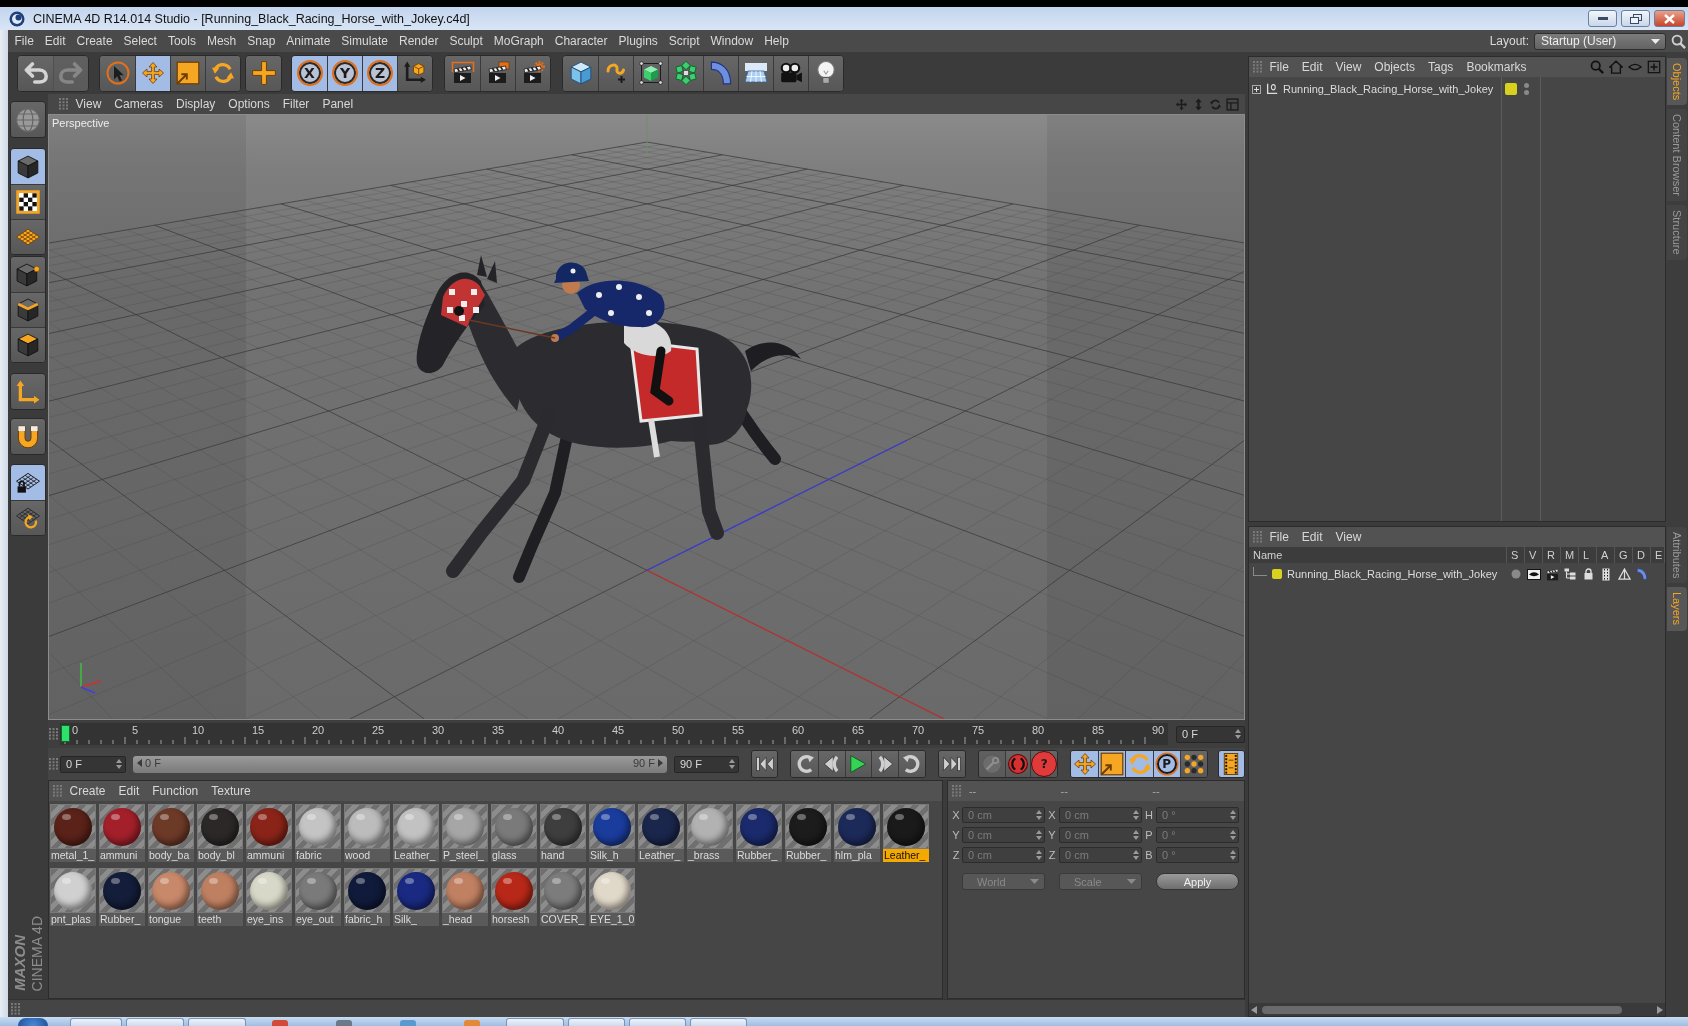 Image resolution: width=1688 pixels, height=1026 pixels. I want to click on previous-key-button, so click(804, 764).